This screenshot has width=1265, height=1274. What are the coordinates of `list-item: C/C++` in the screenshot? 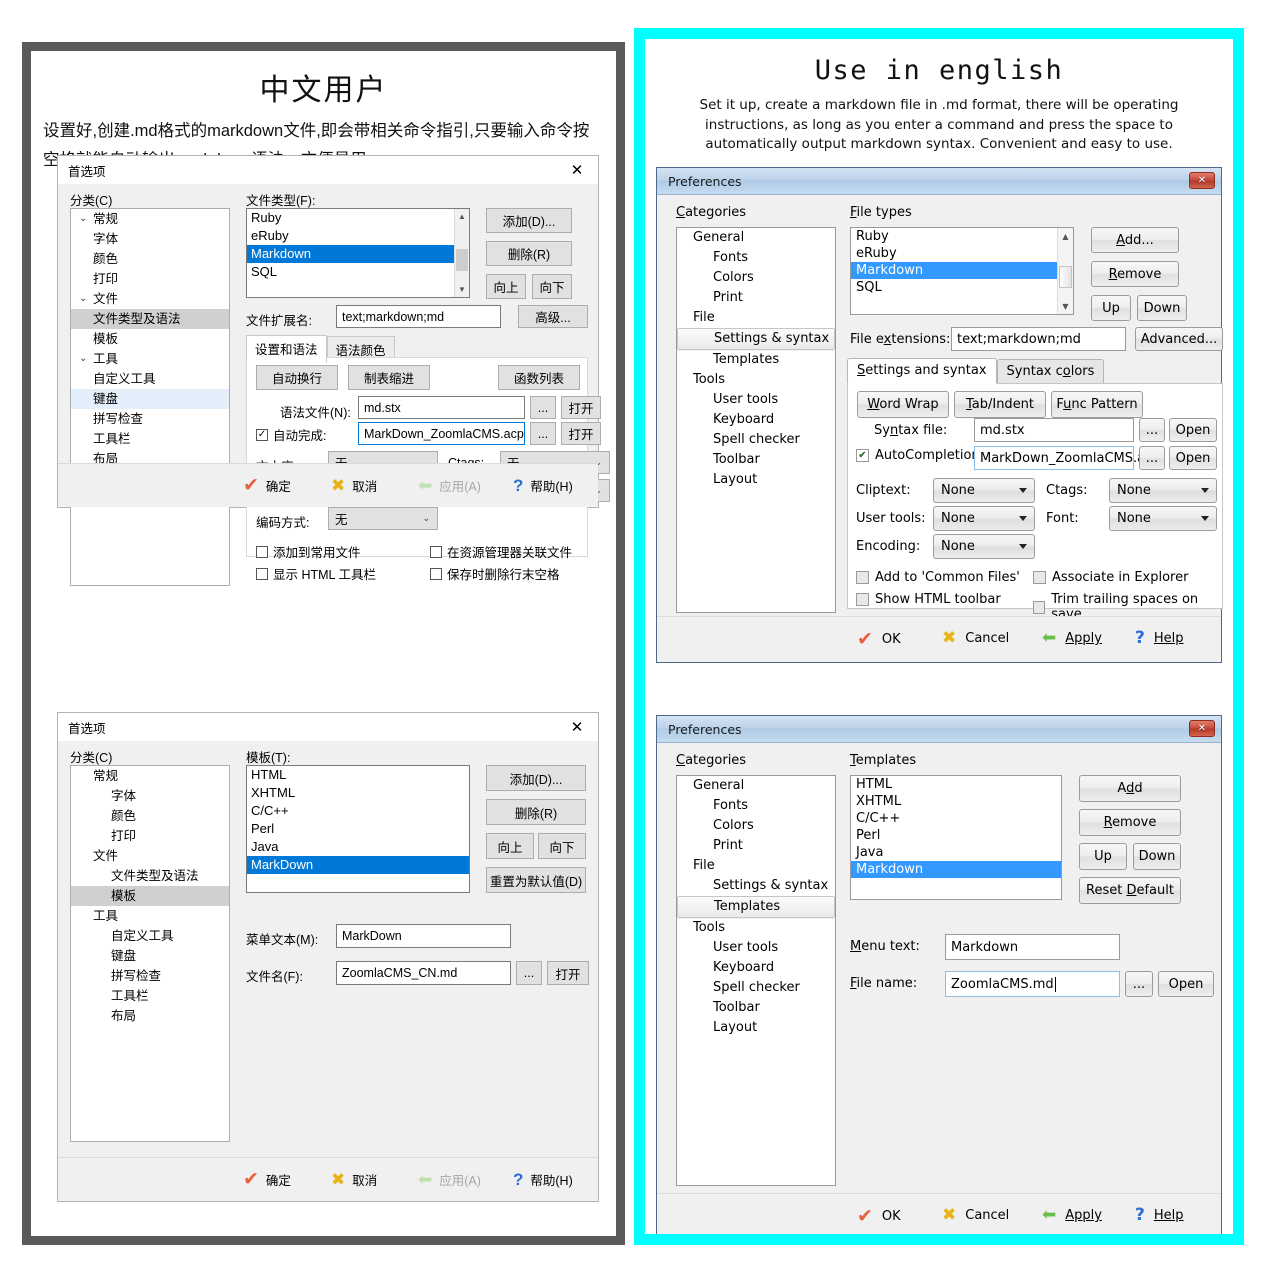 It's located at (956, 818).